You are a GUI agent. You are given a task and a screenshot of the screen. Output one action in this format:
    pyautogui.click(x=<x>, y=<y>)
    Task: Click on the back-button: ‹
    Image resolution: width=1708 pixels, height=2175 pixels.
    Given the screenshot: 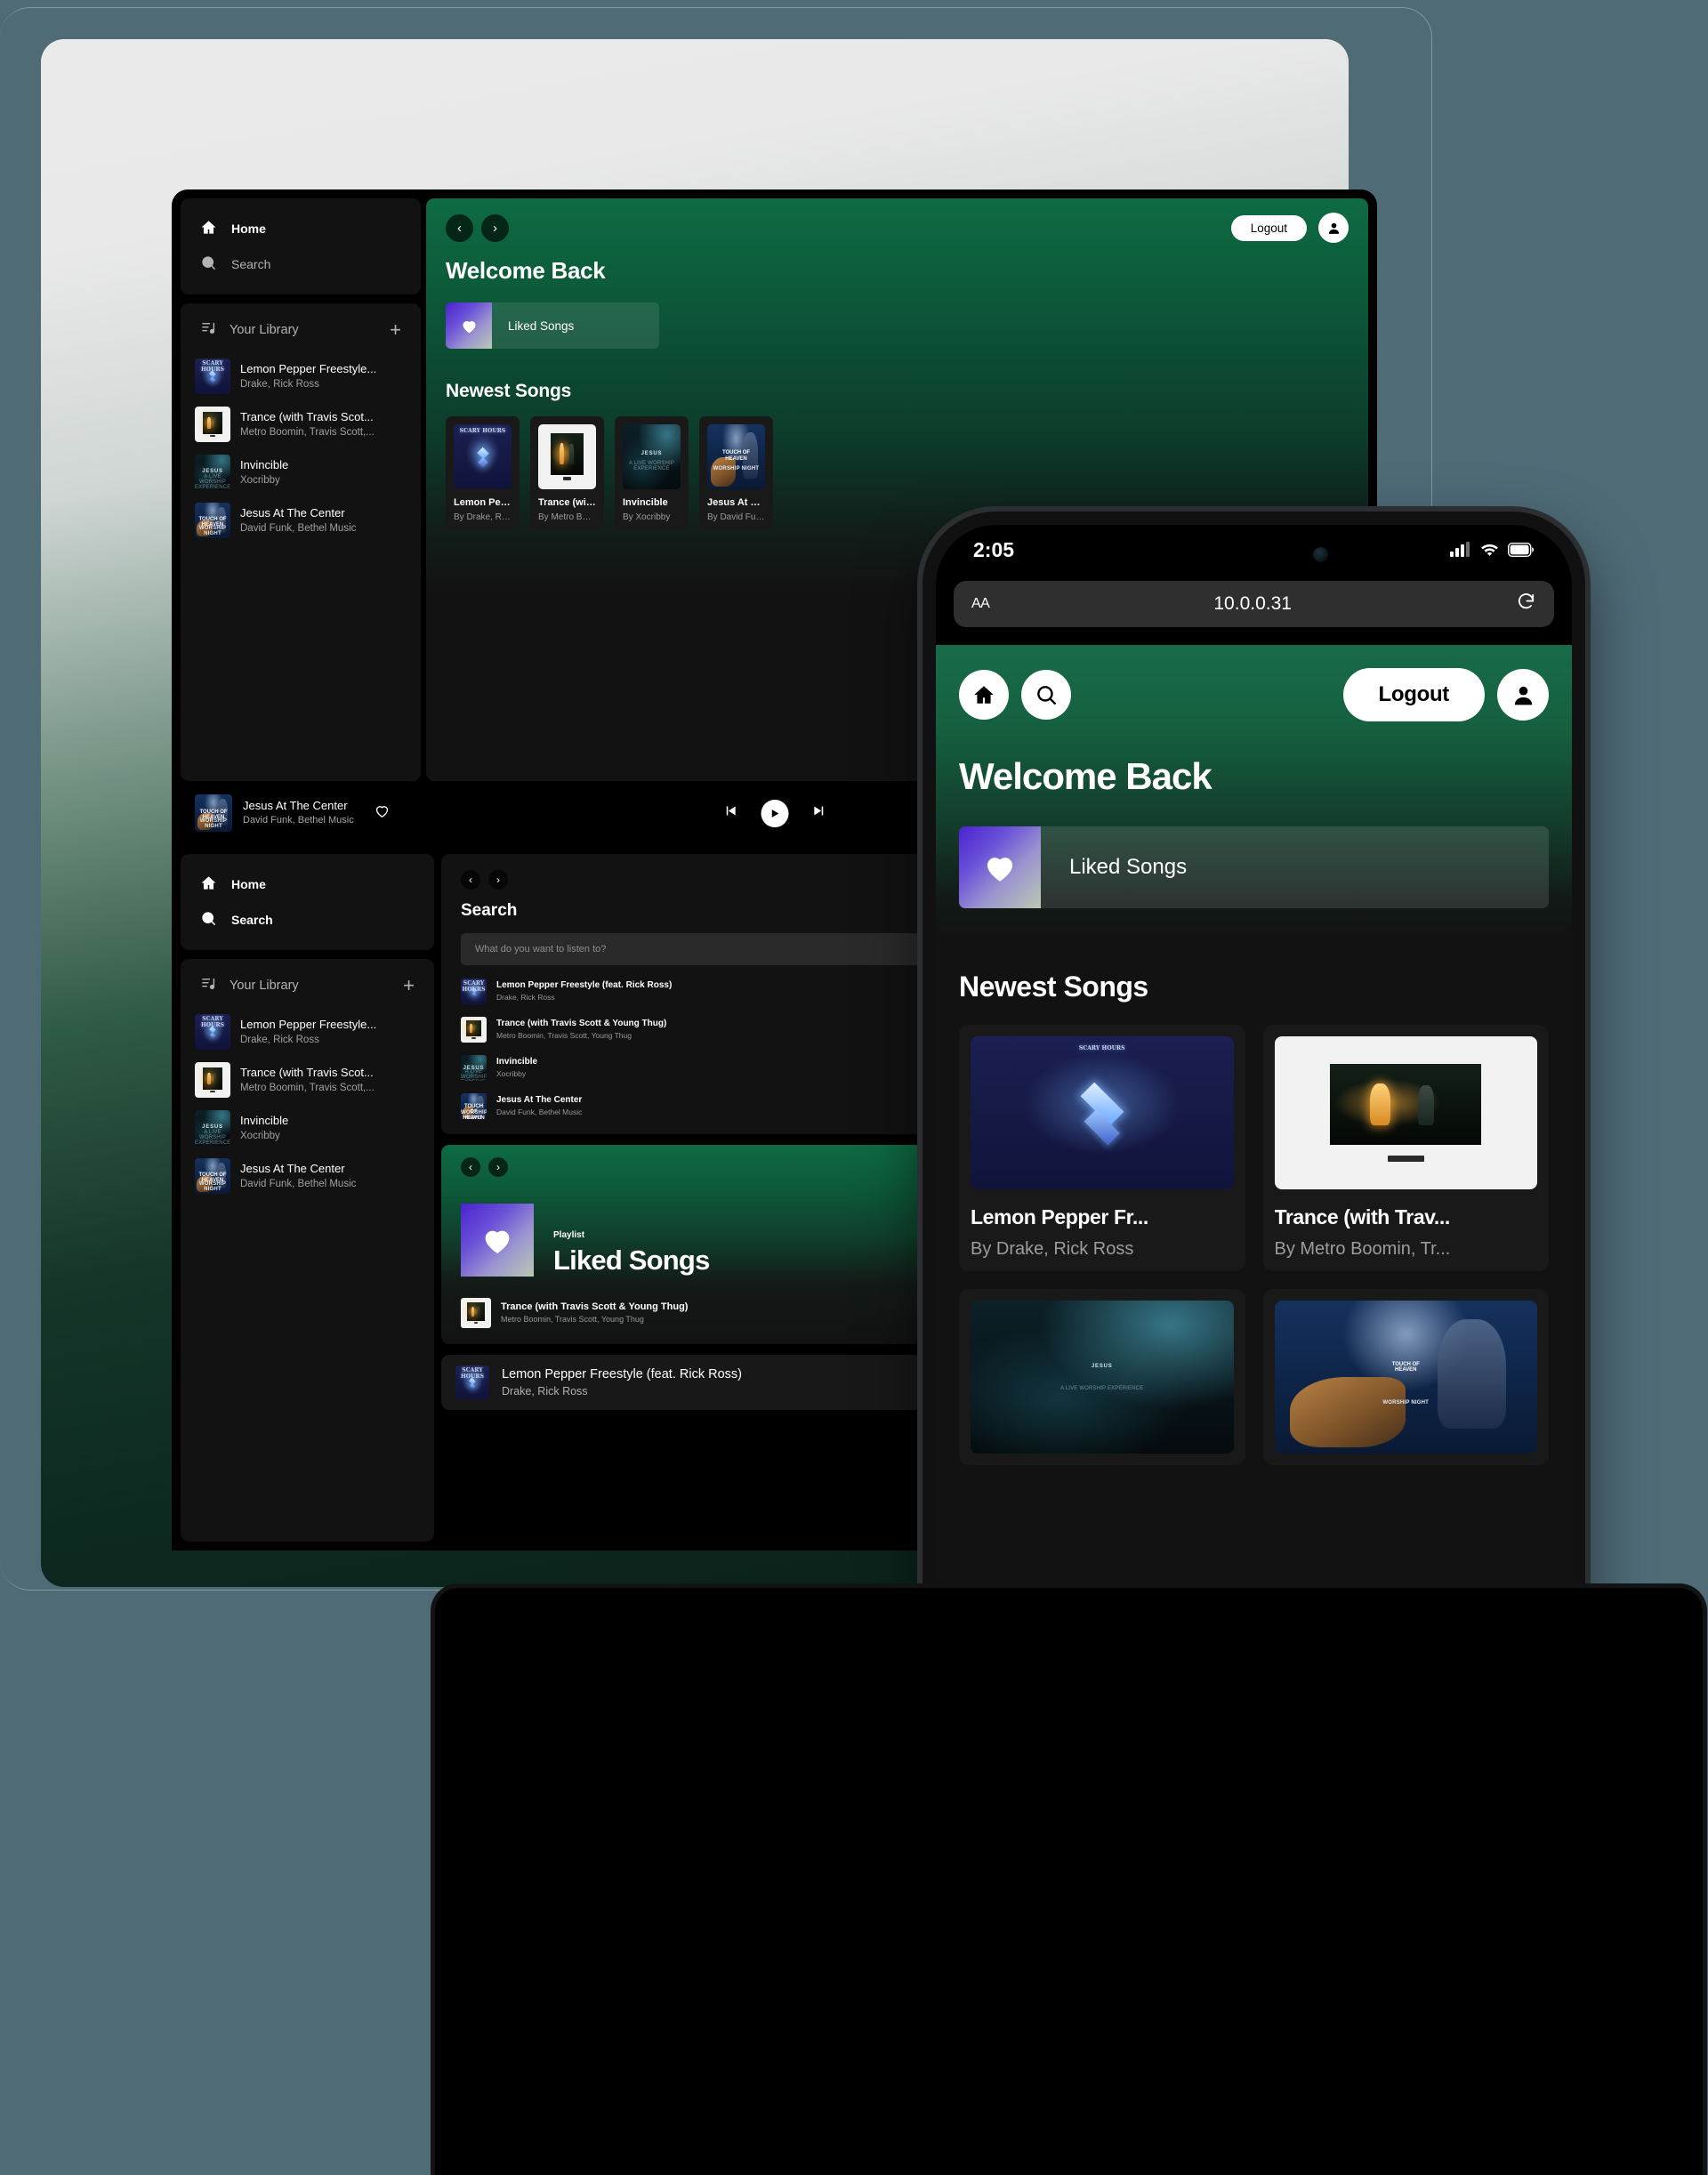 What is the action you would take?
    pyautogui.click(x=459, y=227)
    